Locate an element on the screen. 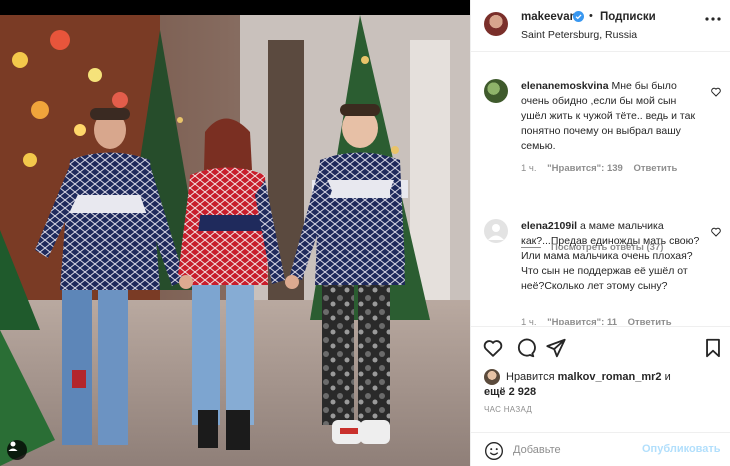  post-actions is located at coordinates (600, 348).